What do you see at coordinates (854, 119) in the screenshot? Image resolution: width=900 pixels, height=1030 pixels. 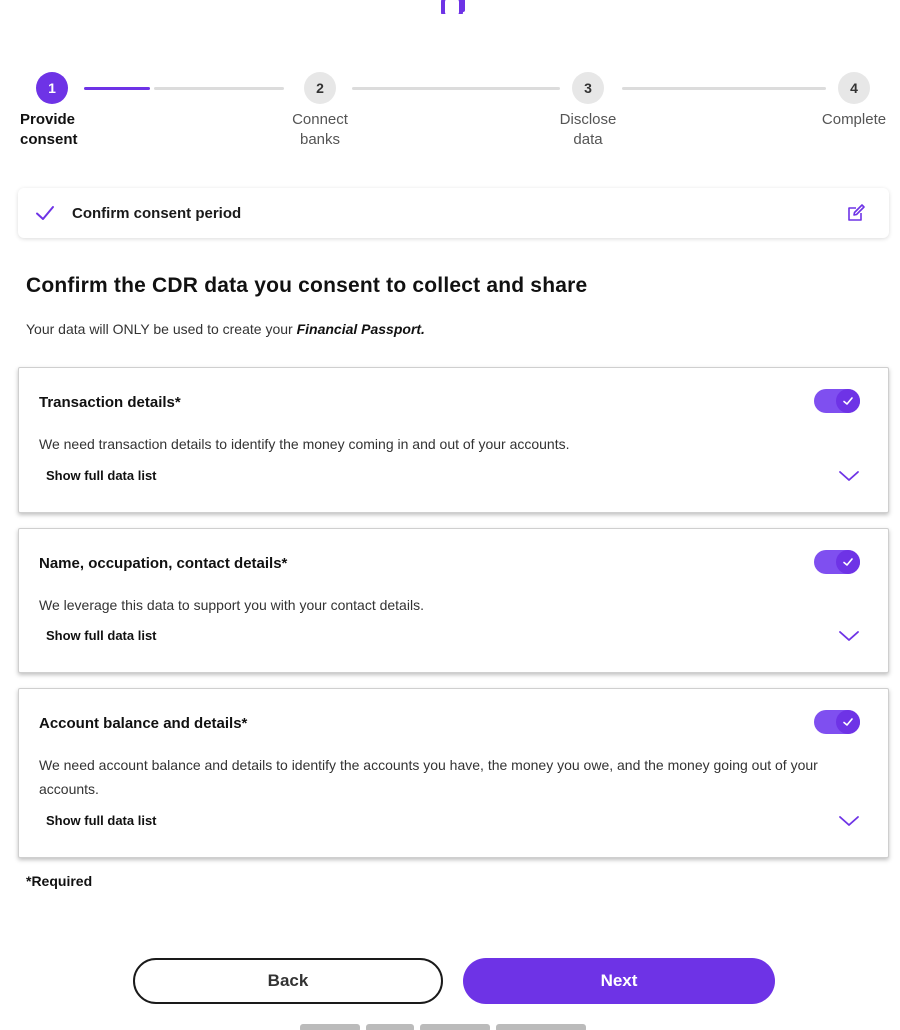 I see `step-label: Complete` at bounding box center [854, 119].